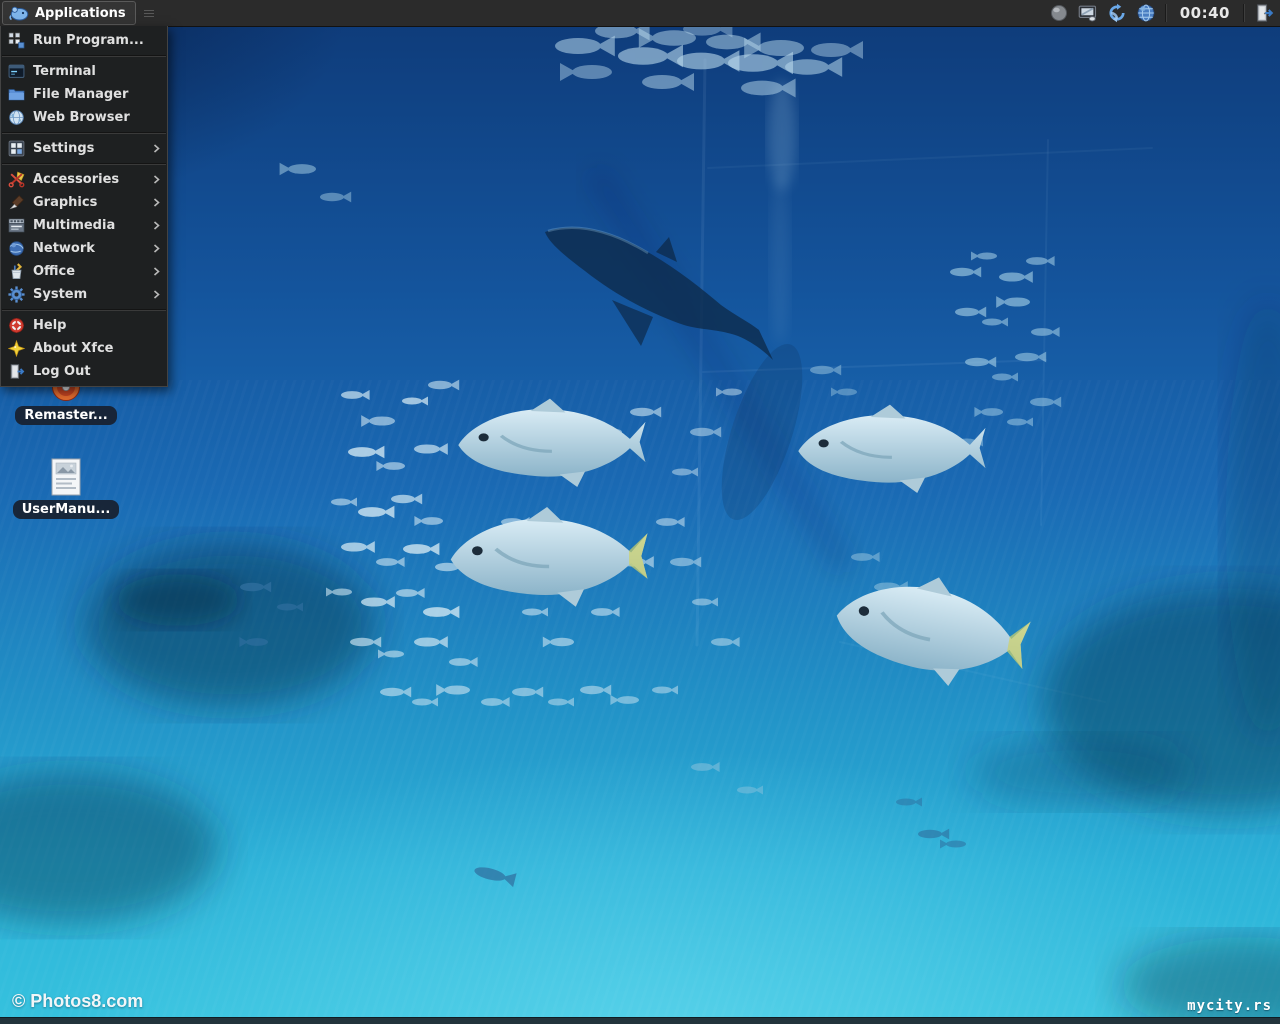  I want to click on office-icon, so click(17, 271).